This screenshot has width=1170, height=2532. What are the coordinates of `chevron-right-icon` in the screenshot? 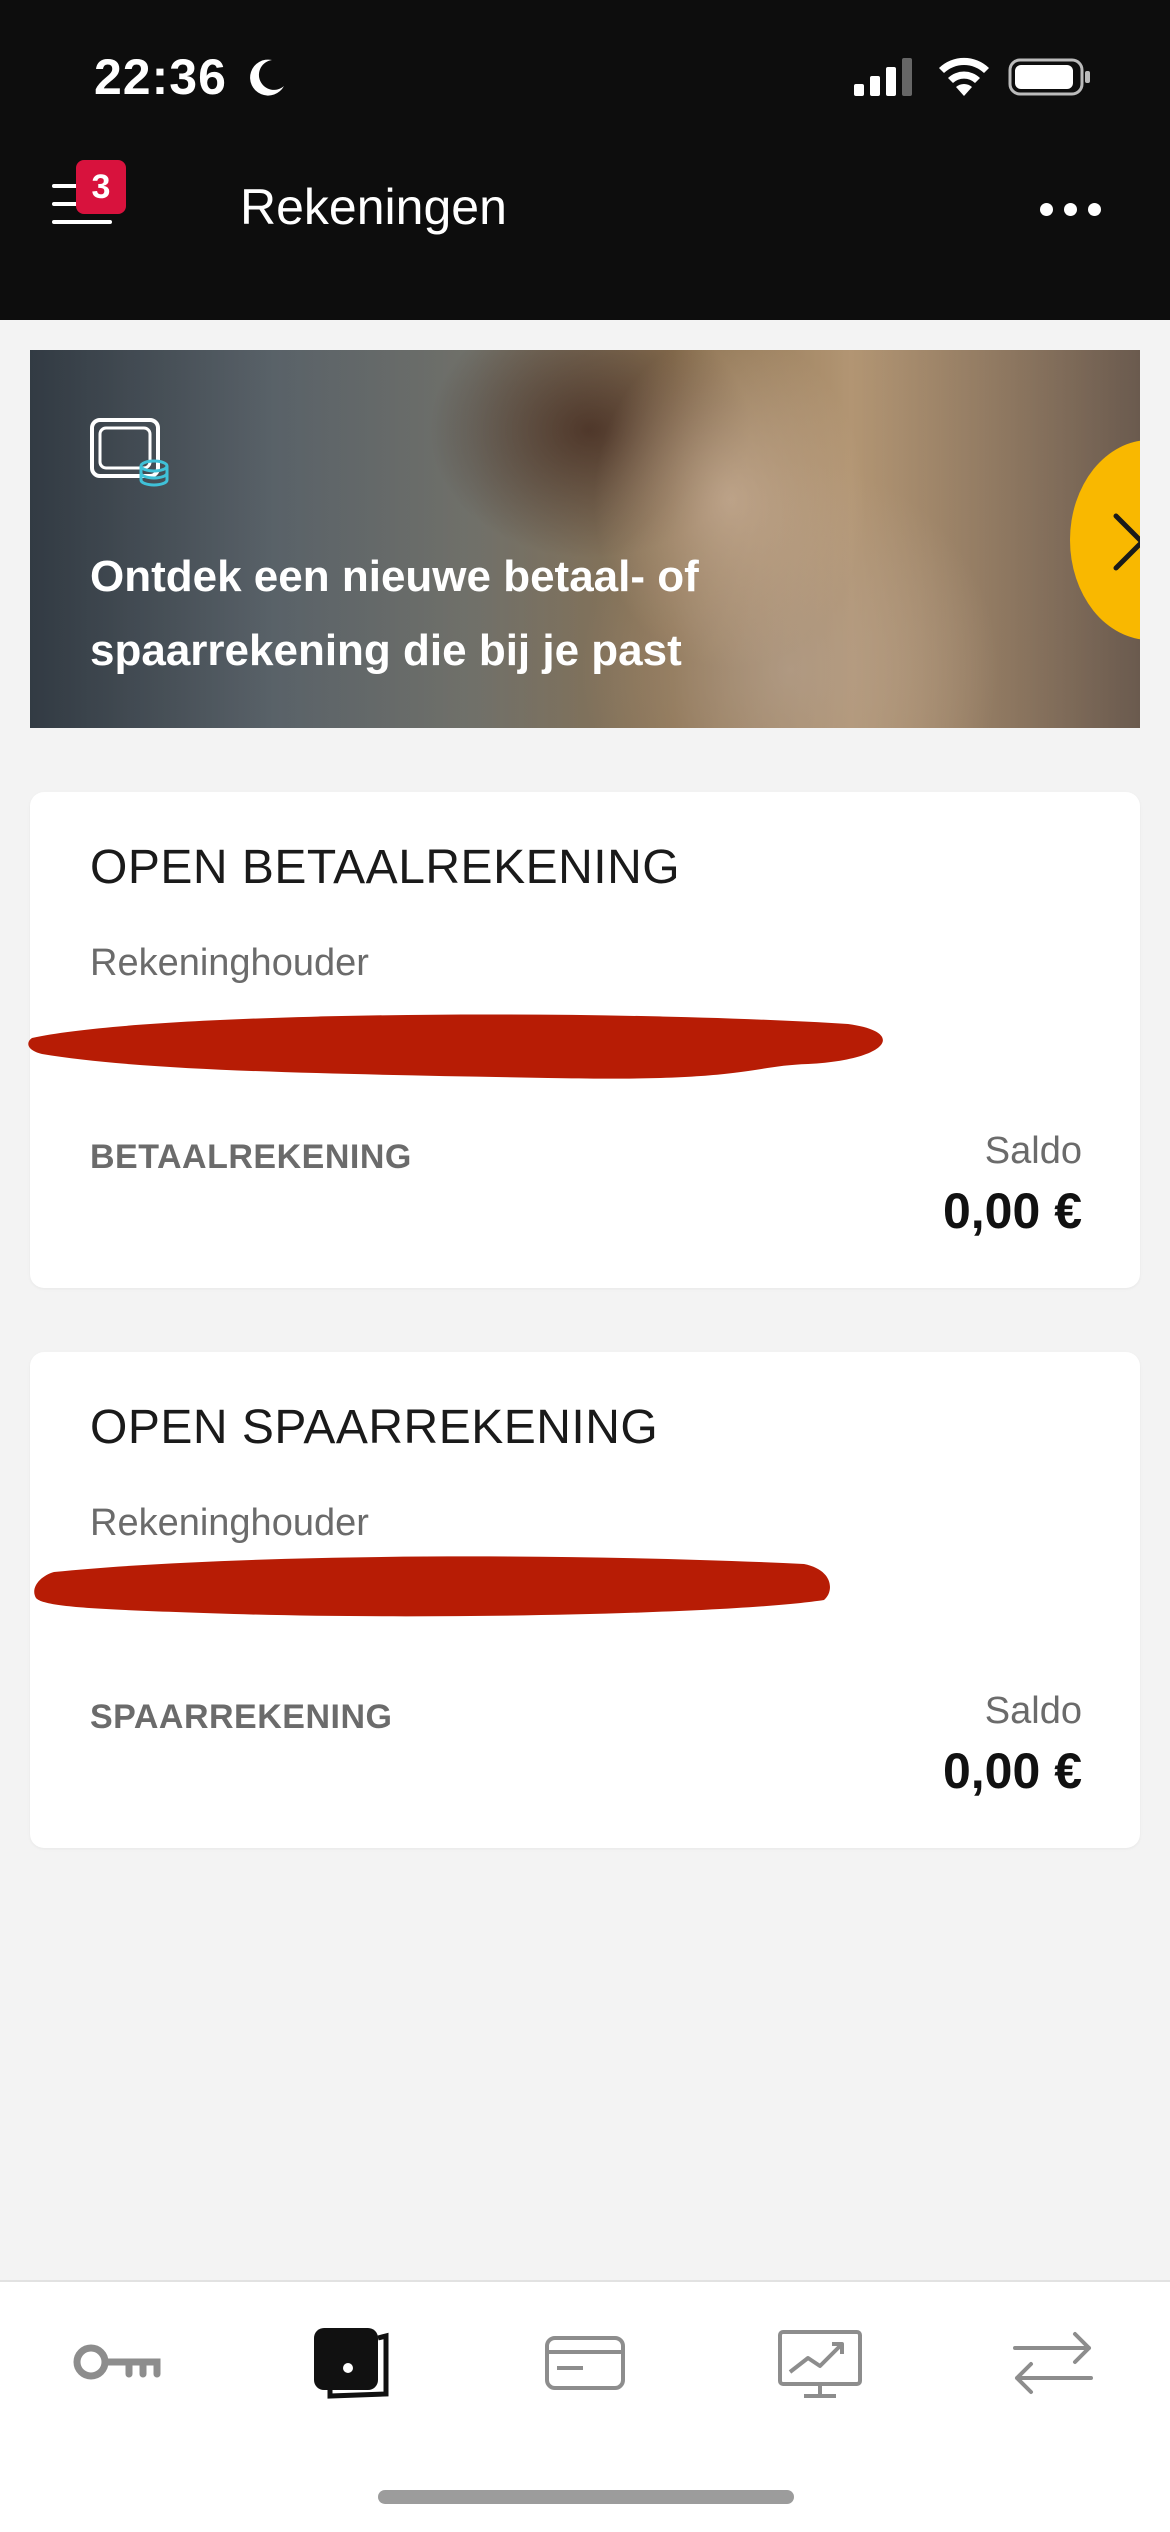 It's located at (1126, 542).